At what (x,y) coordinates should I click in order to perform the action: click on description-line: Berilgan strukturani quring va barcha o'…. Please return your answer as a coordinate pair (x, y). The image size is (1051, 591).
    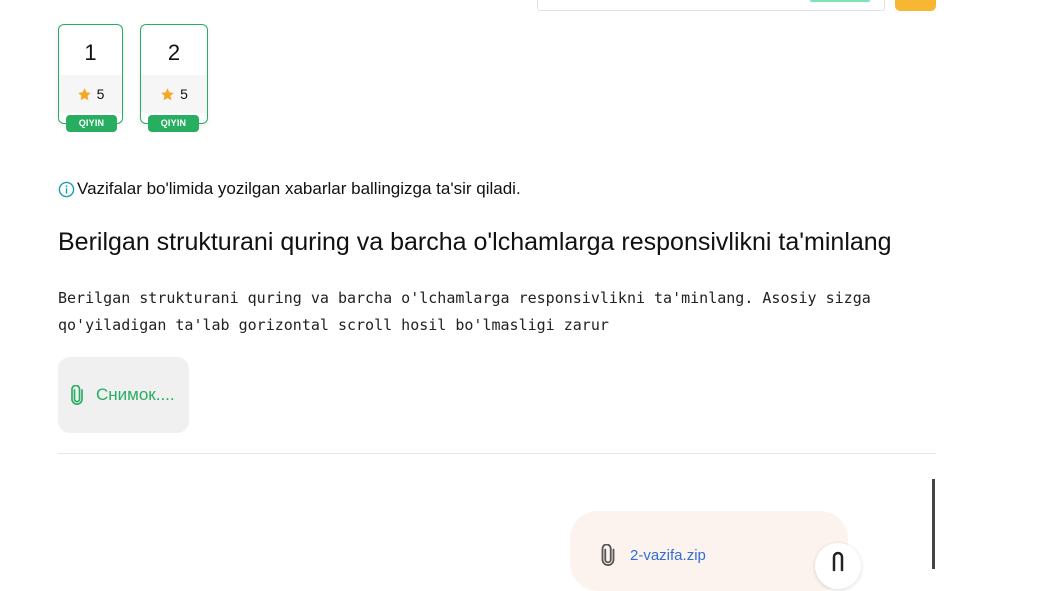
    Looking at the image, I should click on (464, 298).